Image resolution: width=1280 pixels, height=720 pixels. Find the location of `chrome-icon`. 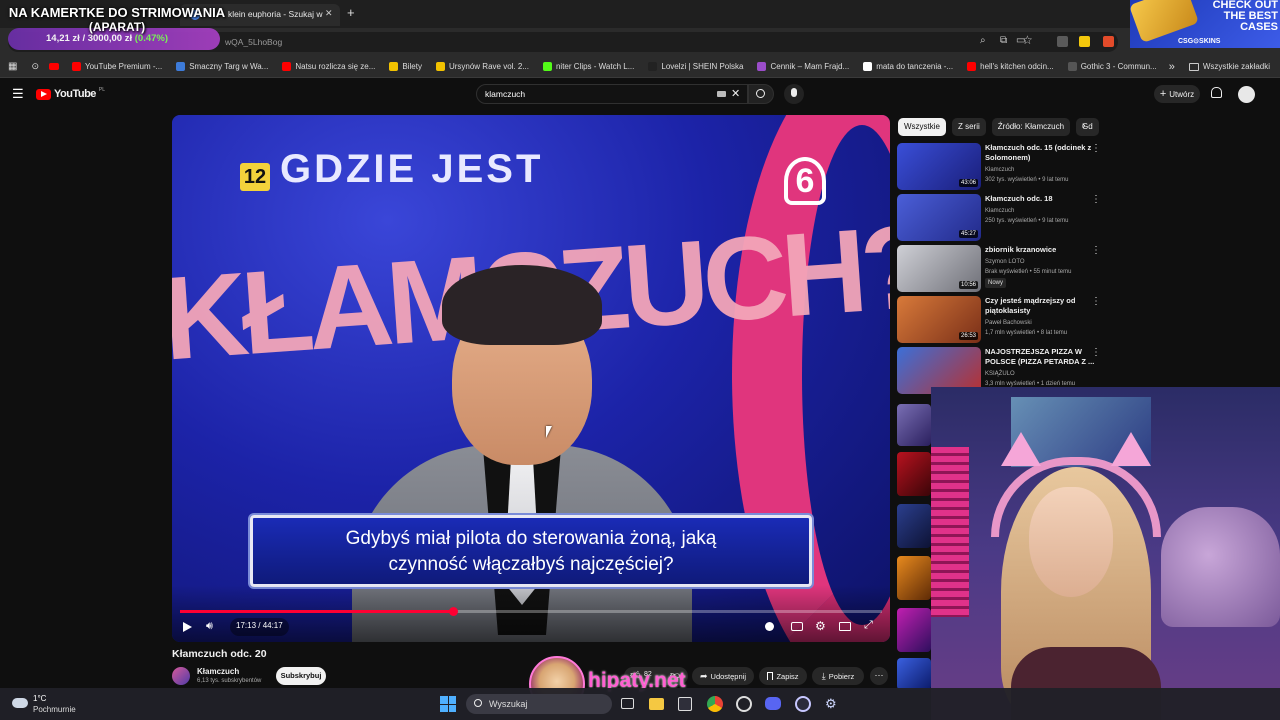

chrome-icon is located at coordinates (715, 704).